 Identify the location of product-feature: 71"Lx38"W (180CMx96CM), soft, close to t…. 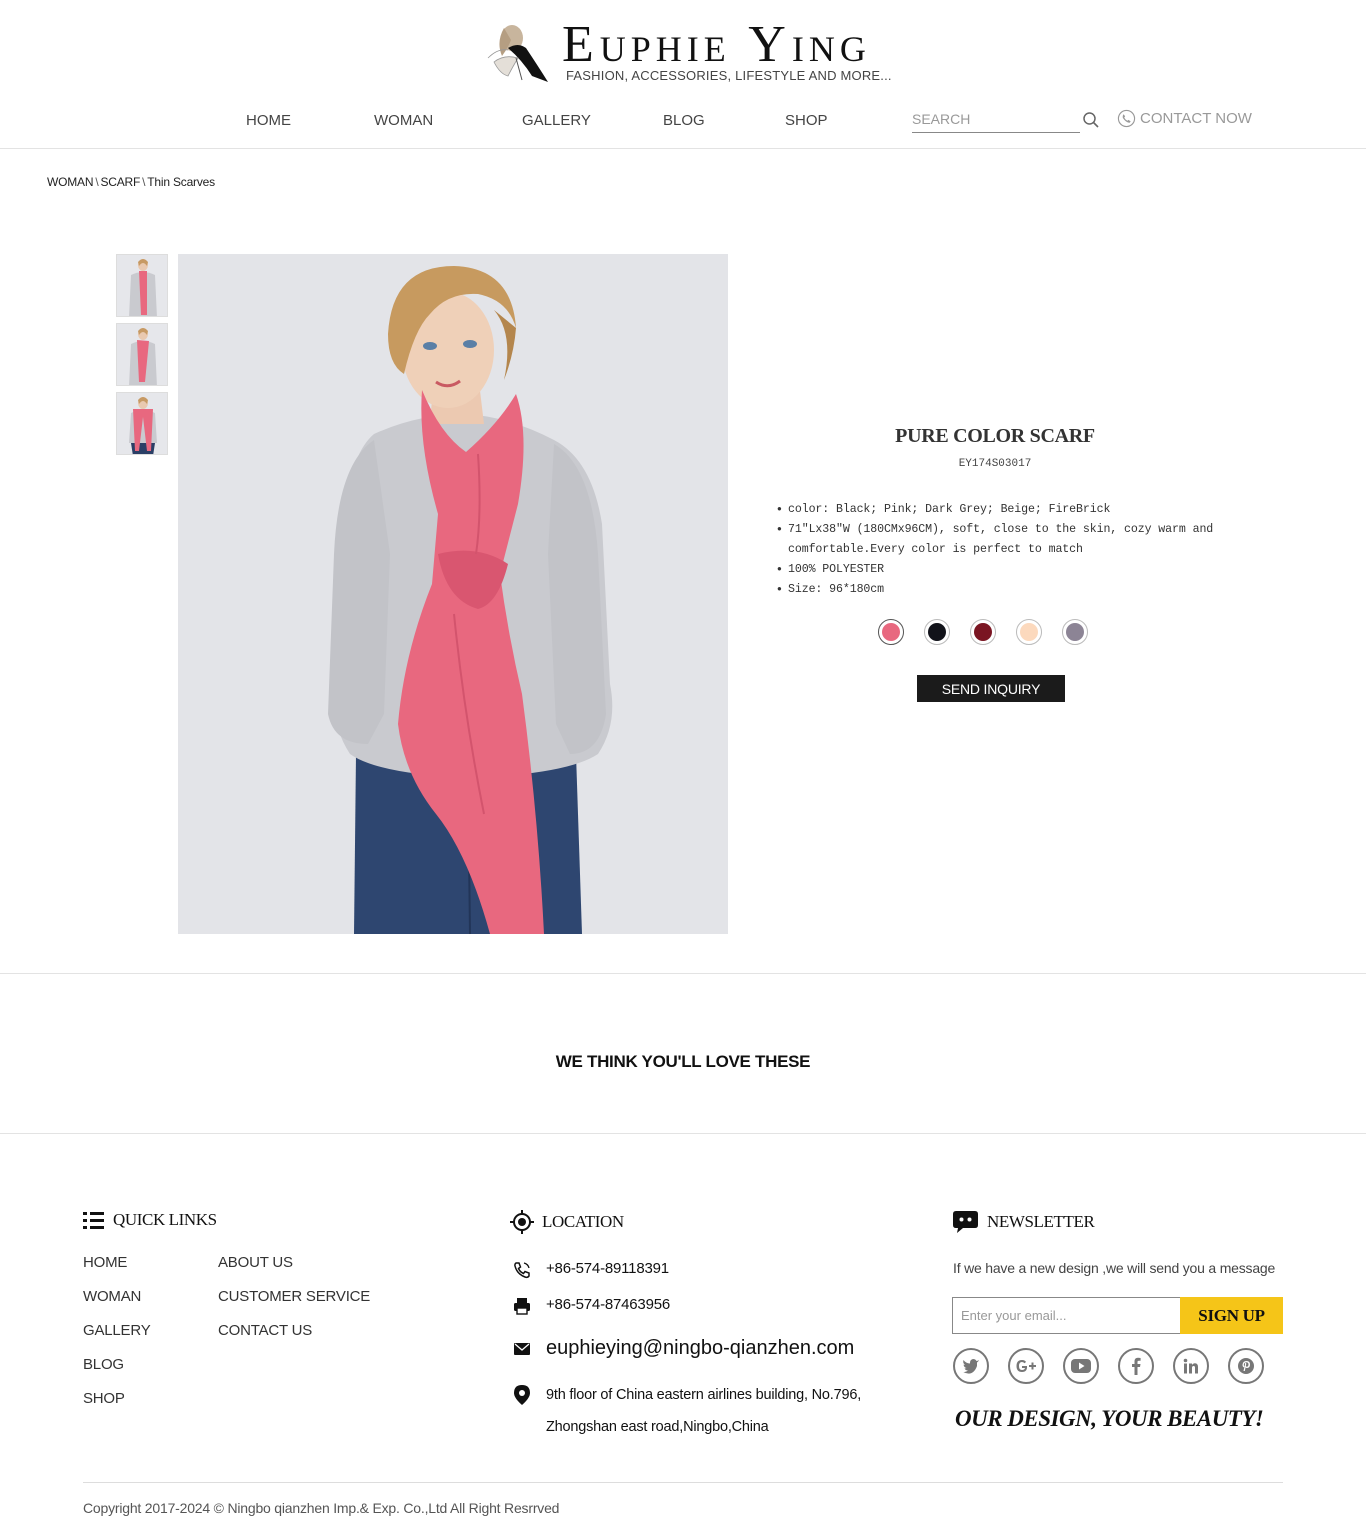
(1007, 540).